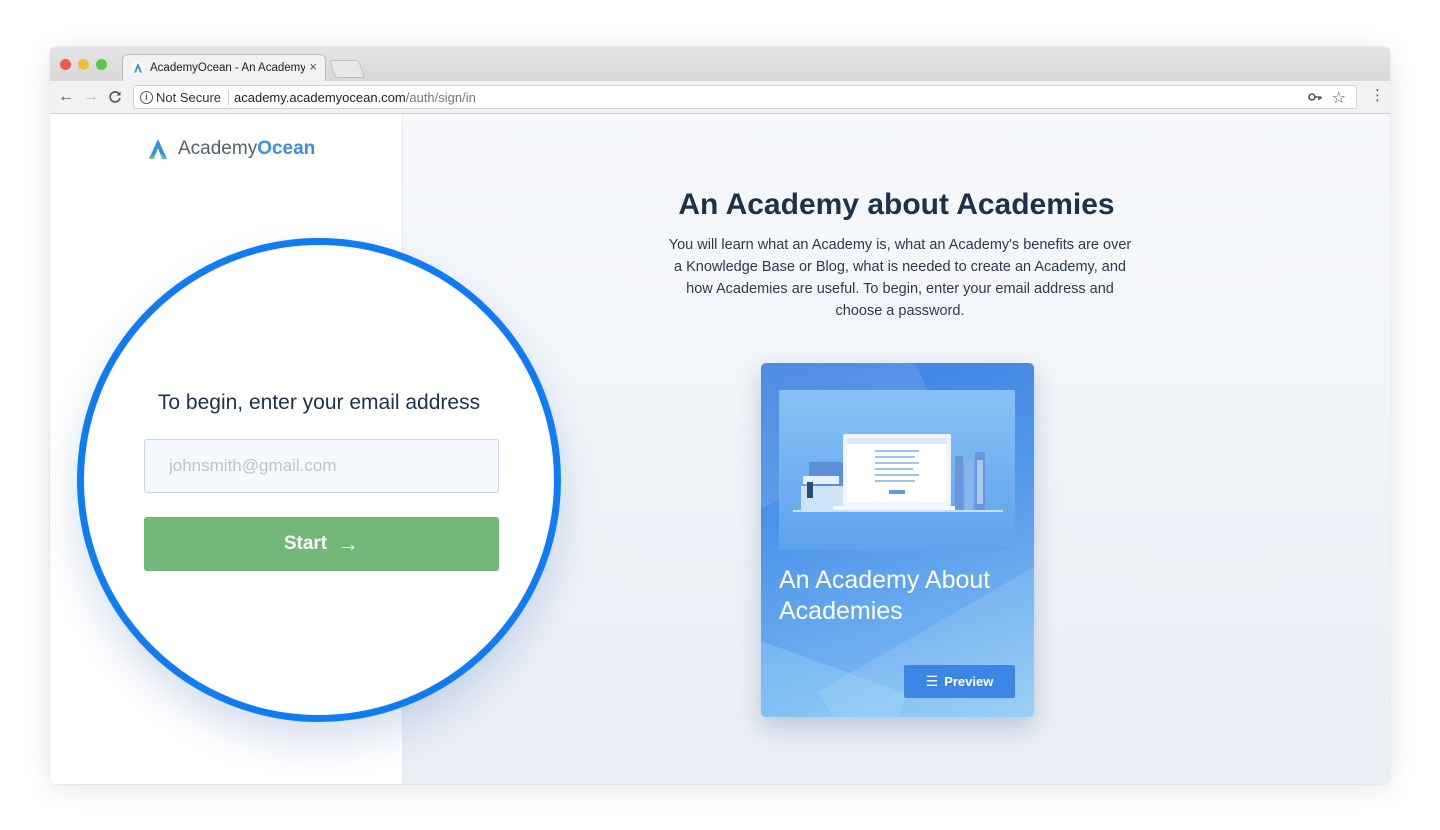 The image size is (1440, 830). What do you see at coordinates (348, 543) in the screenshot?
I see `arrow-right-icon: →` at bounding box center [348, 543].